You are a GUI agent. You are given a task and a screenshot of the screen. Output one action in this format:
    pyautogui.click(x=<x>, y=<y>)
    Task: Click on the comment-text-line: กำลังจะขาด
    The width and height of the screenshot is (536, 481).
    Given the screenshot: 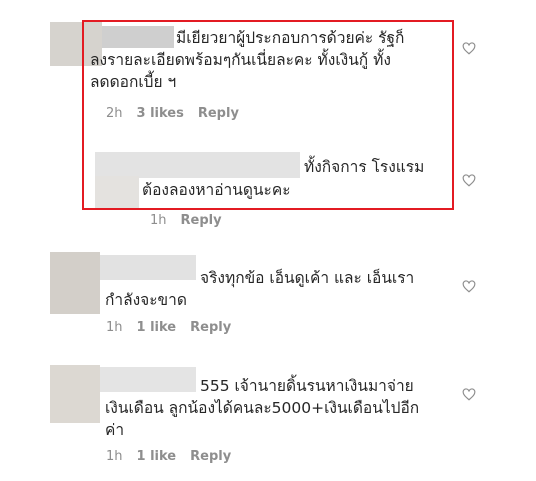 What is the action you would take?
    pyautogui.click(x=146, y=300)
    